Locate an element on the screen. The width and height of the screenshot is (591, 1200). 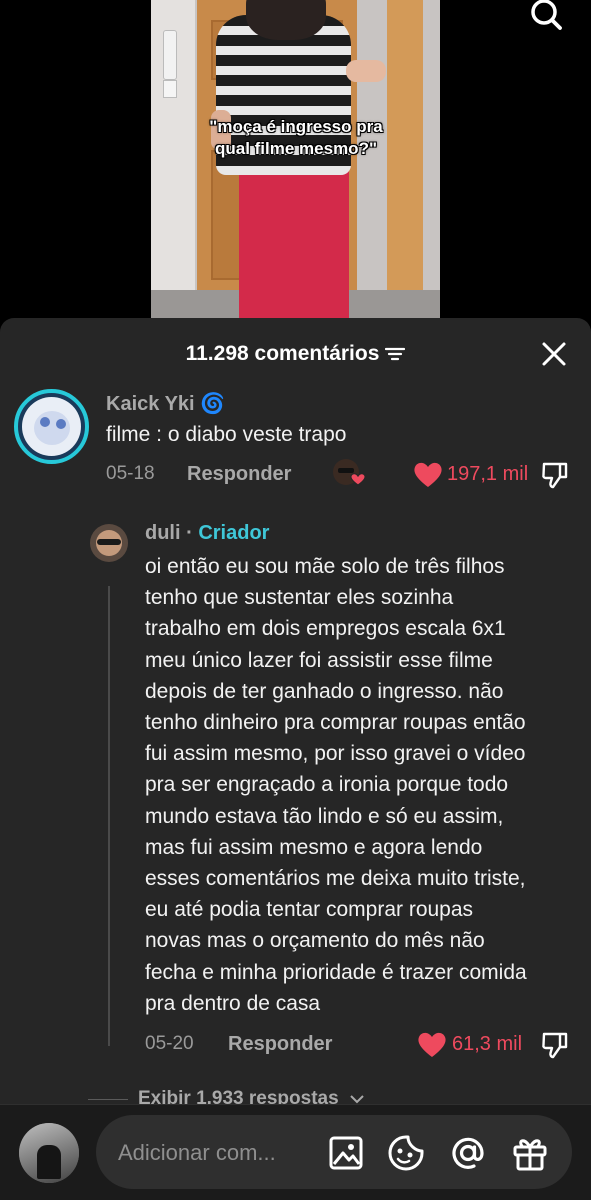
reply-text-line: esses comentários me deixa muito triste, is located at coordinates (335, 879).